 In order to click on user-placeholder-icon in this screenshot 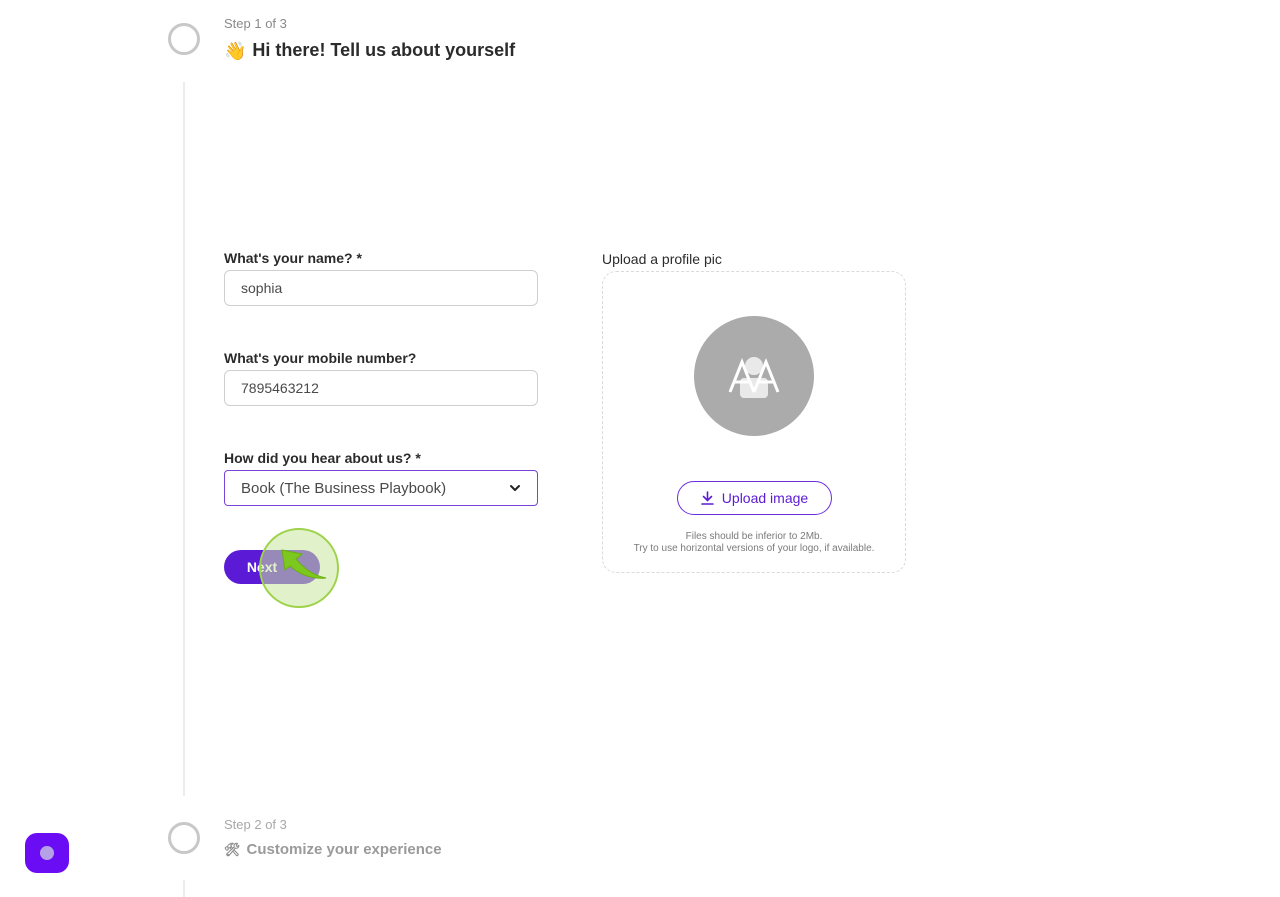, I will do `click(754, 377)`.